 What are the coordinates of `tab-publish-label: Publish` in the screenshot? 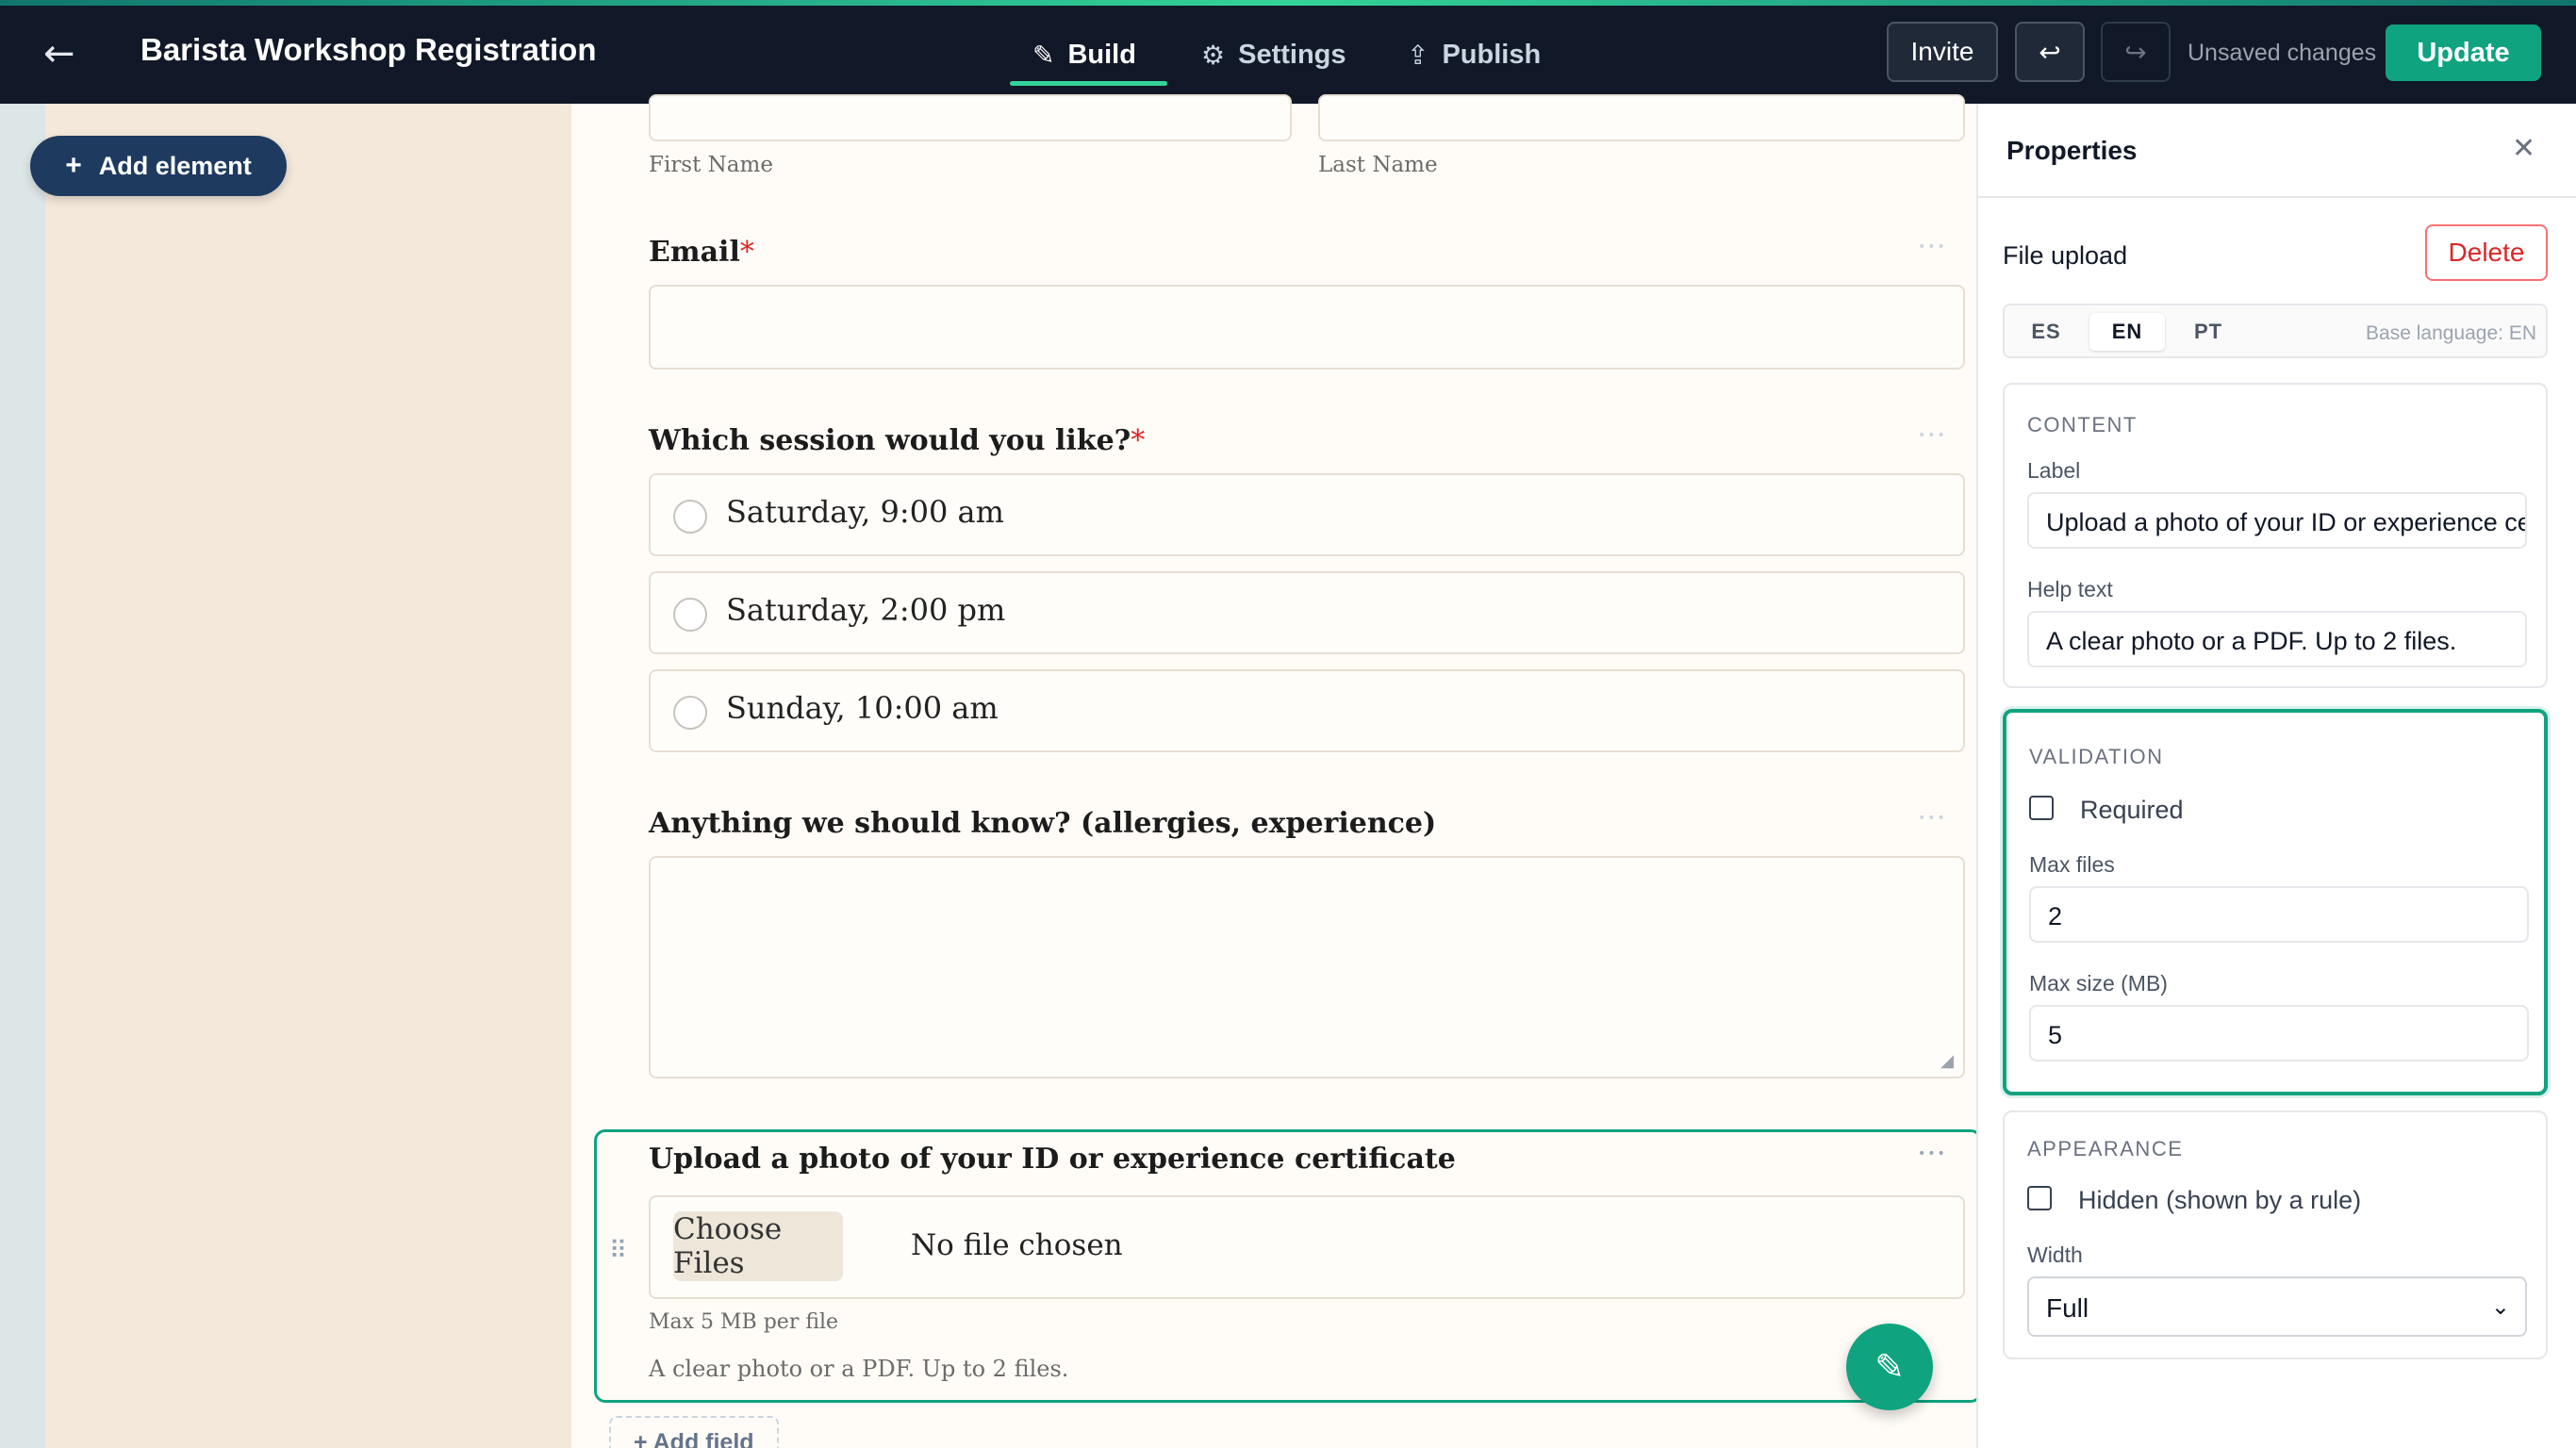 It's located at (1492, 54).